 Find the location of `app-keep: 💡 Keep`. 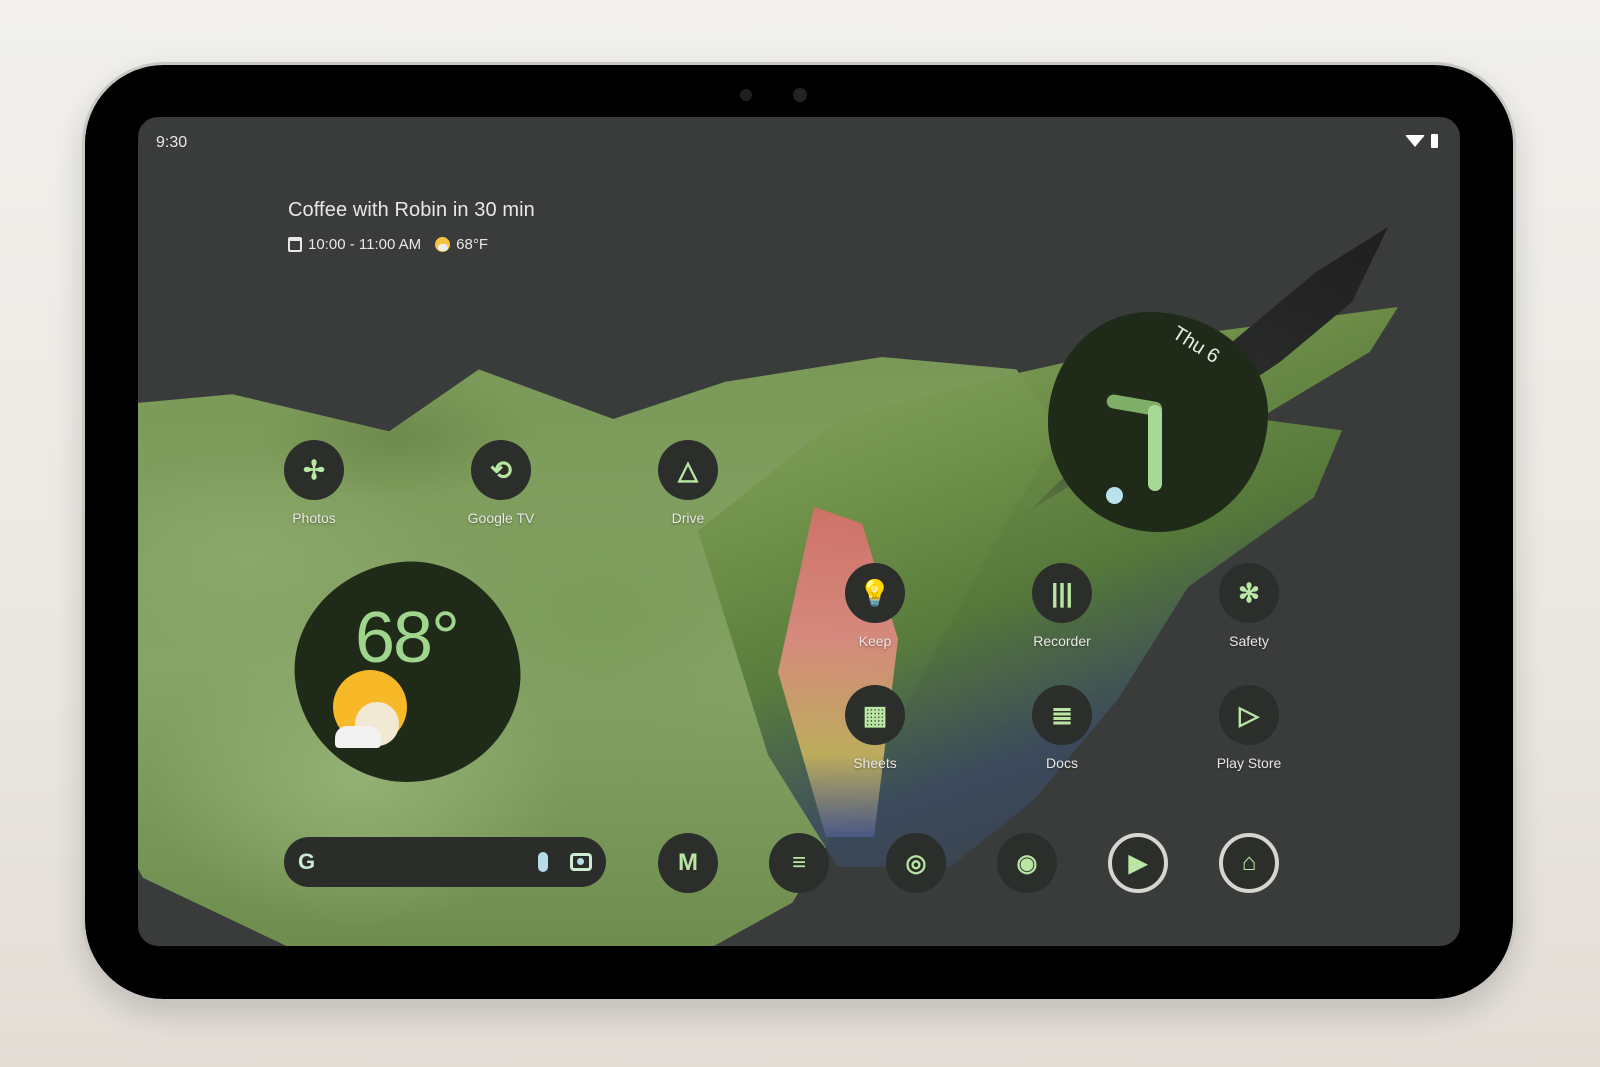

app-keep: 💡 Keep is located at coordinates (875, 606).